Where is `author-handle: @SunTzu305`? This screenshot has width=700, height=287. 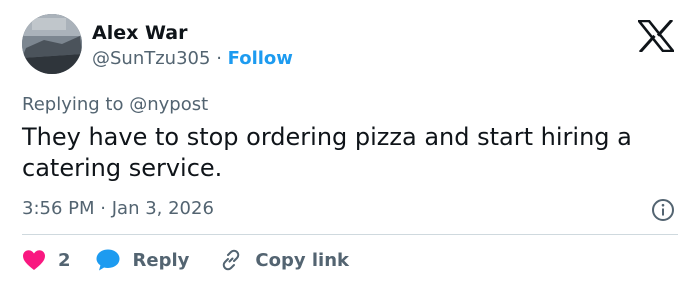
author-handle: @SunTzu305 is located at coordinates (151, 58).